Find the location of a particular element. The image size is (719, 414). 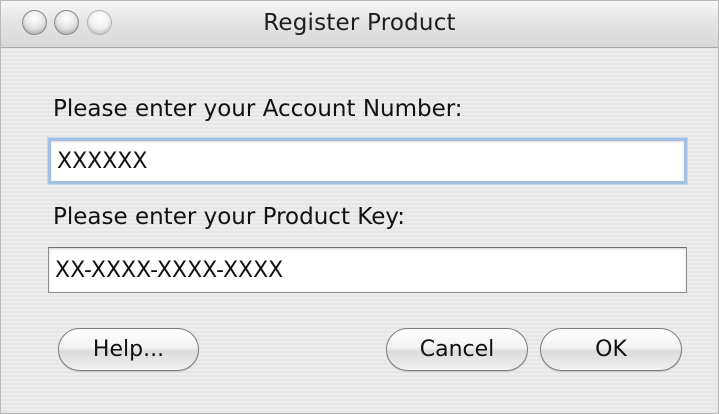

account-number-label: Please enter your Account Number: is located at coordinates (258, 109).